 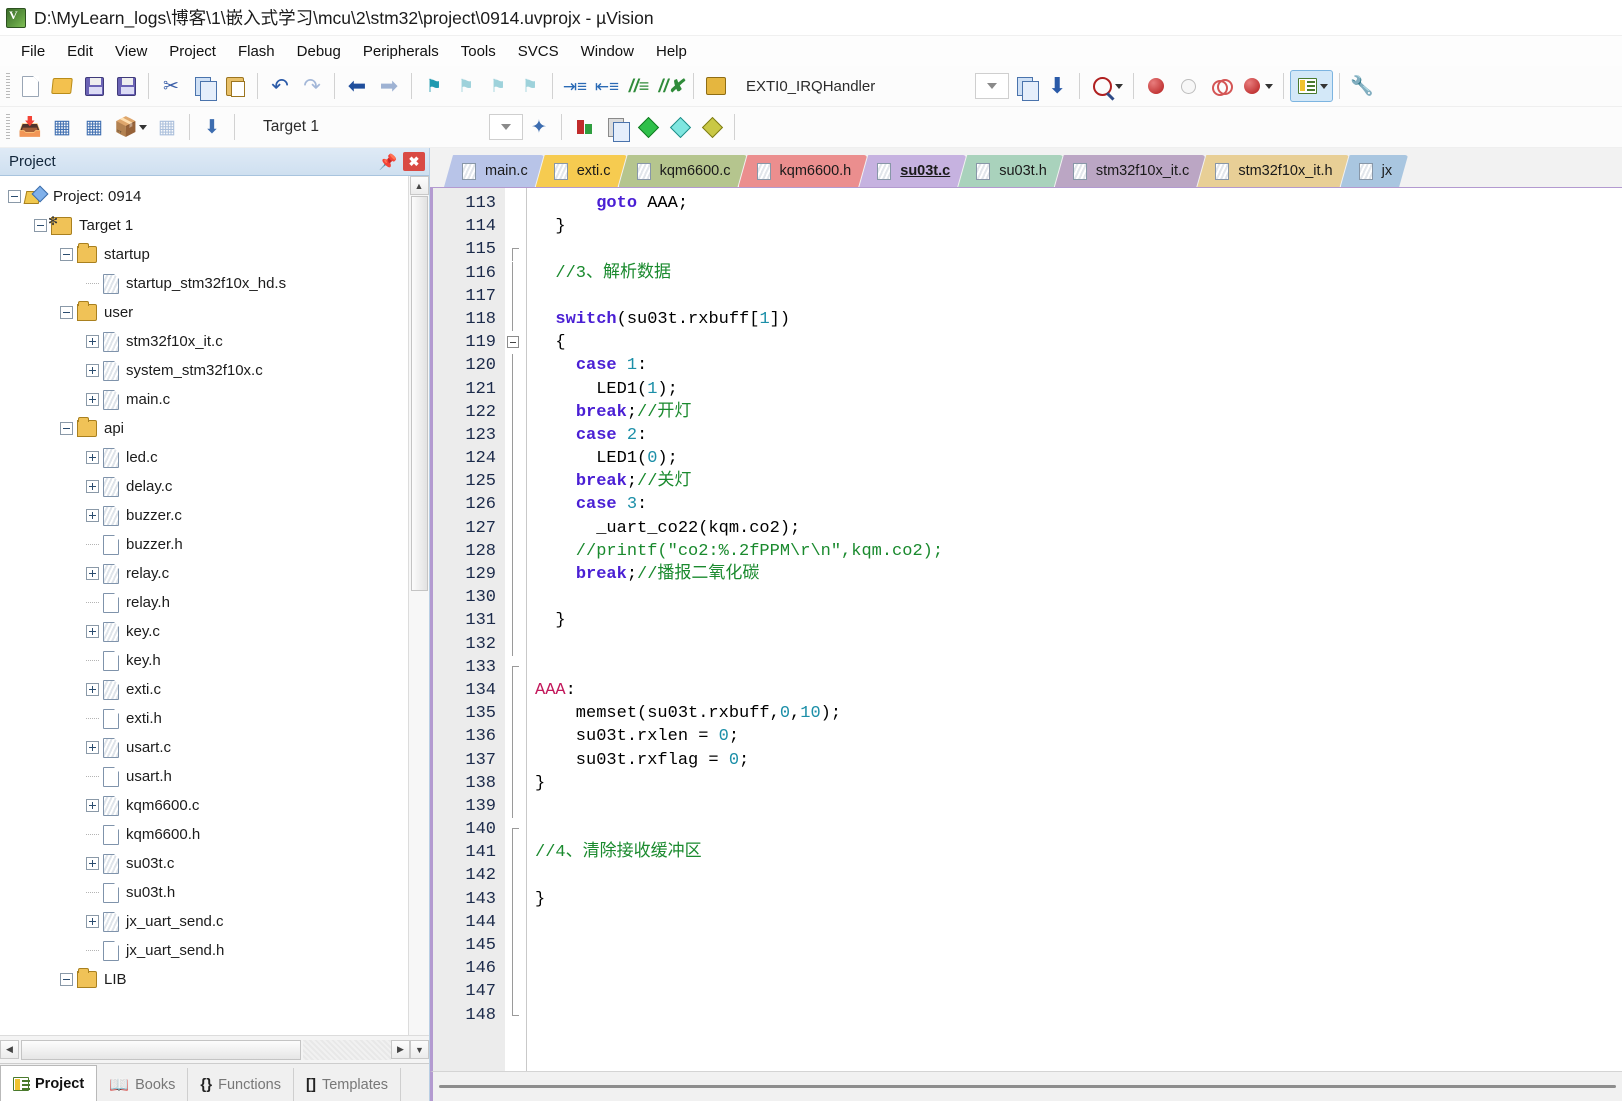 What do you see at coordinates (401, 51) in the screenshot?
I see `menu-peripherals: Peripherals` at bounding box center [401, 51].